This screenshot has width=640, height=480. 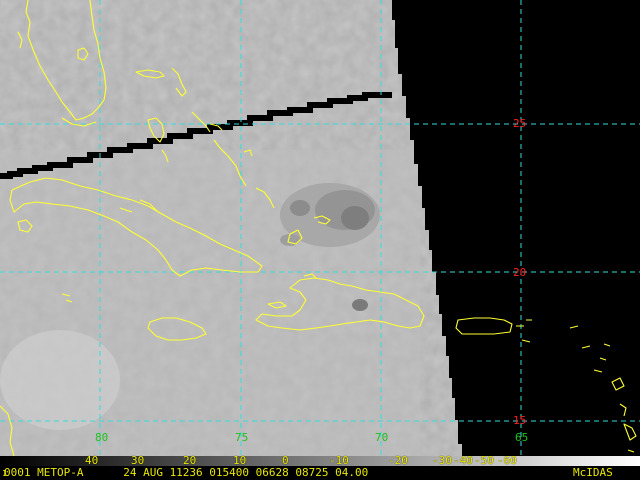 What do you see at coordinates (240, 460) in the screenshot?
I see `colorbar-tick-label: 10` at bounding box center [240, 460].